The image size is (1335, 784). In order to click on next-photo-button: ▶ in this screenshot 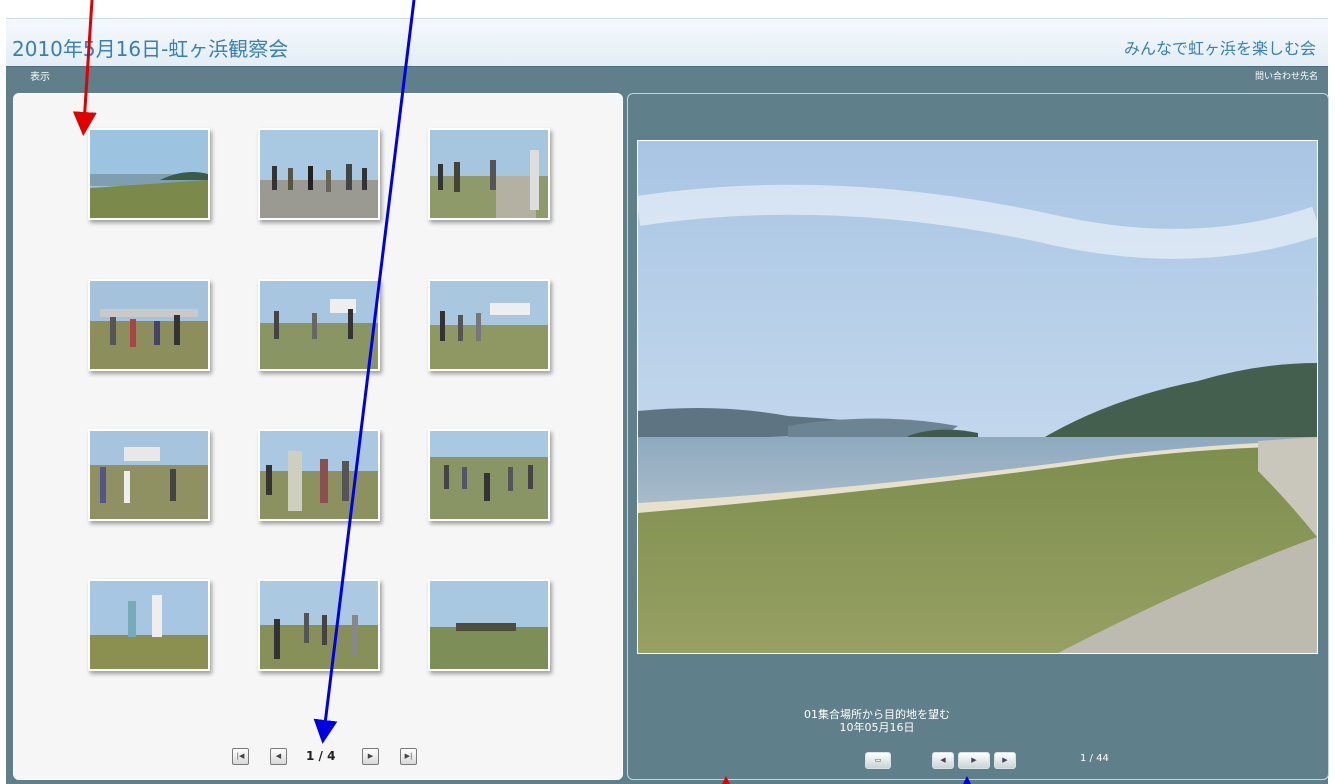, I will do `click(1005, 760)`.